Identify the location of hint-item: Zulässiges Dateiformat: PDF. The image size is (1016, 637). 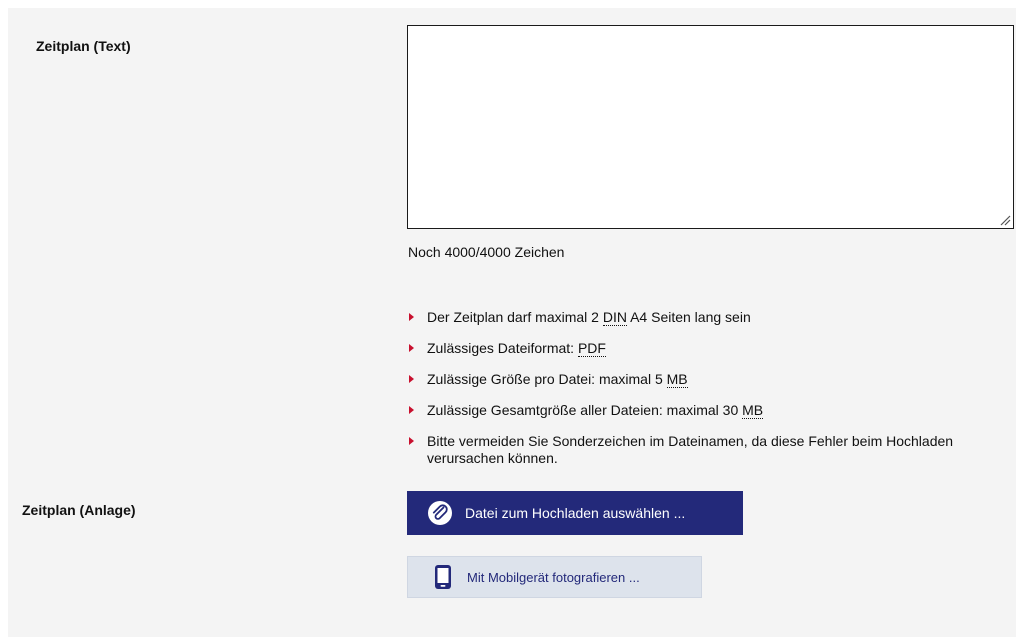
(708, 348).